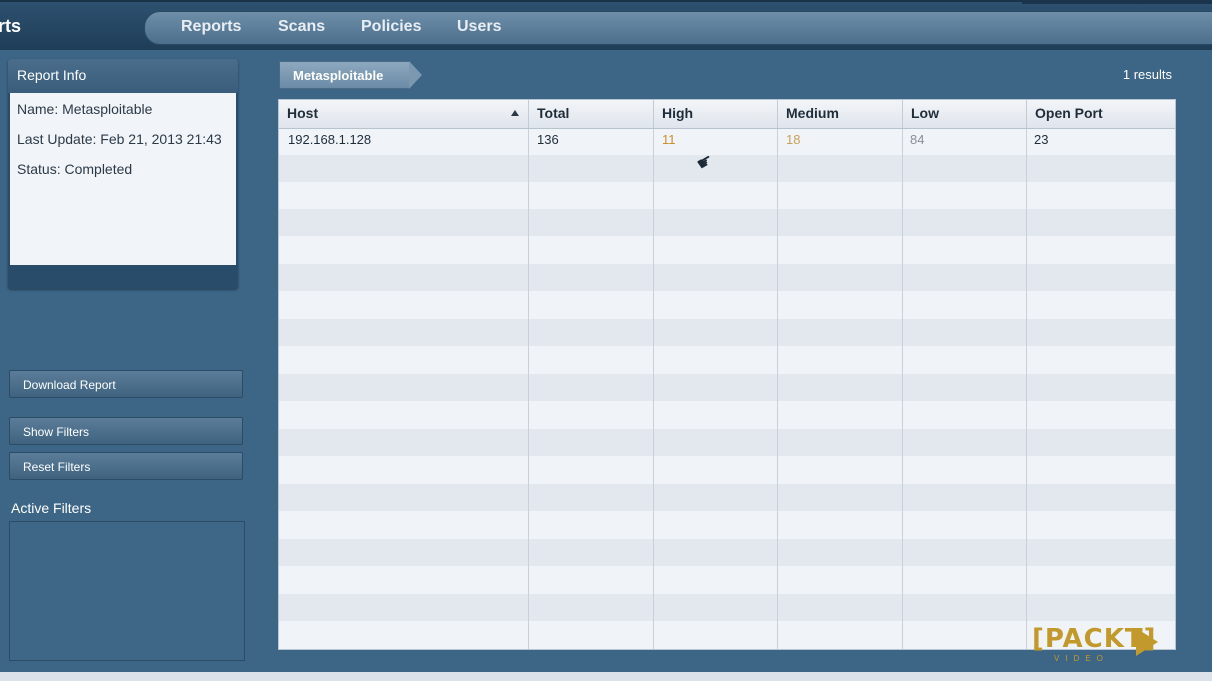 The image size is (1212, 681). I want to click on report-last-update: Last Update: Feb 21, 2013 21:43, so click(119, 139).